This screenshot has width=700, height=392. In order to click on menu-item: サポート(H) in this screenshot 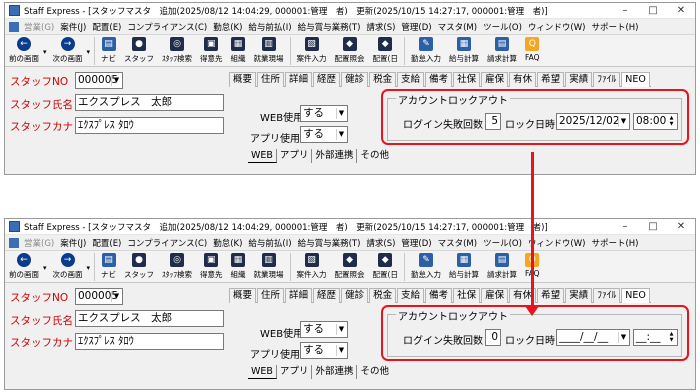, I will do `click(614, 27)`.